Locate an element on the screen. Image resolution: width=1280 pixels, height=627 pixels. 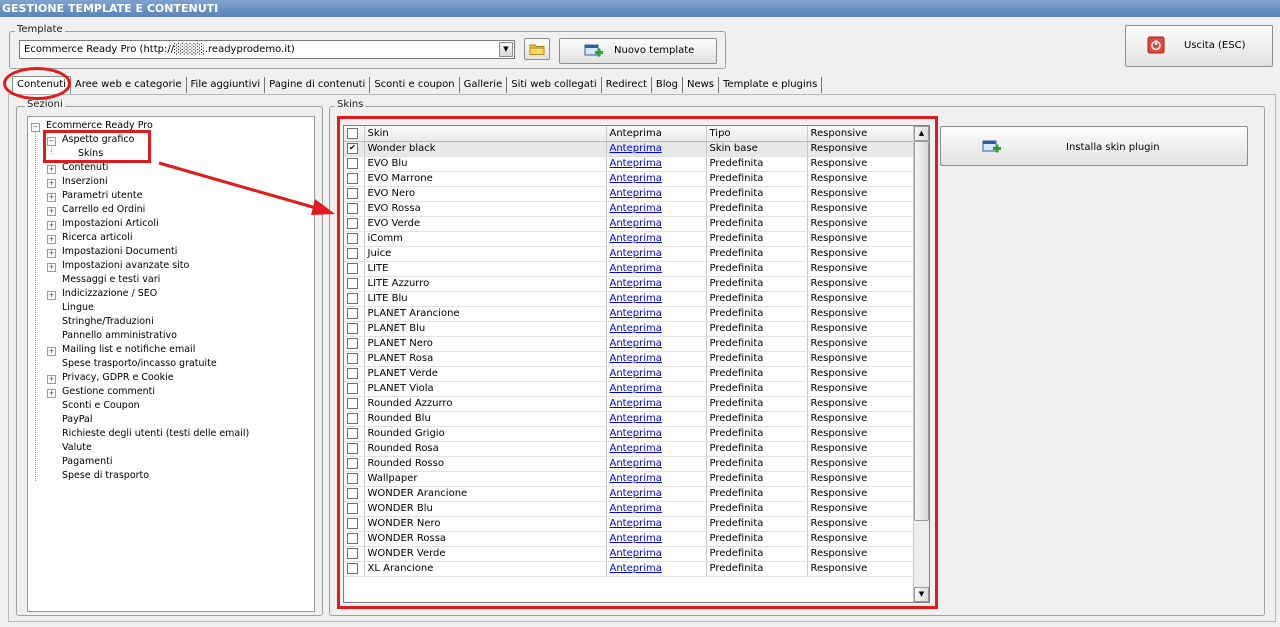
tree-item: Contenuti is located at coordinates (85, 168).